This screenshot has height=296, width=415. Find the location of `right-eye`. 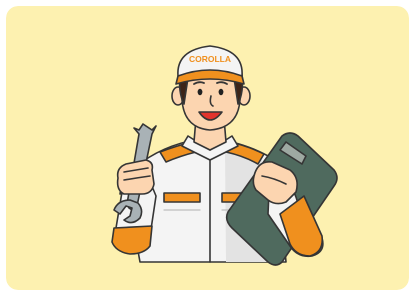

right-eye is located at coordinates (221, 92).